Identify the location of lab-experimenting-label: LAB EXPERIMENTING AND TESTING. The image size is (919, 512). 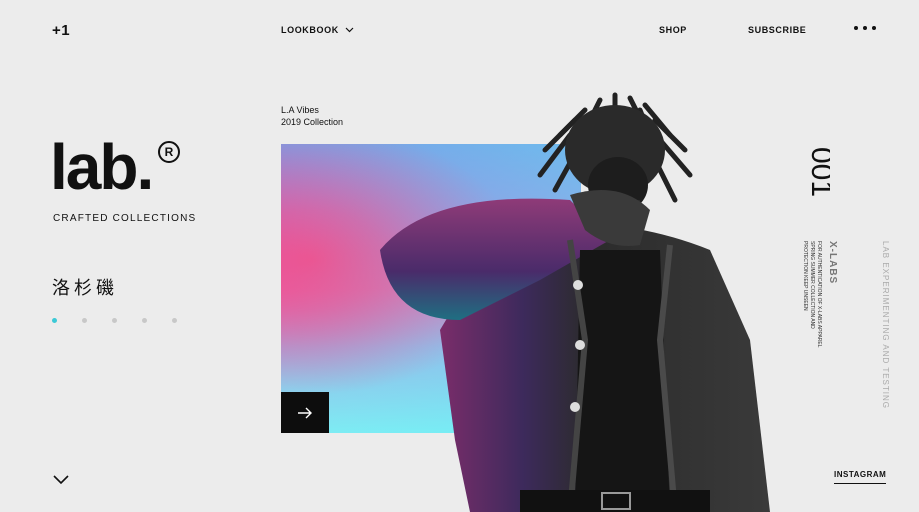
(885, 325).